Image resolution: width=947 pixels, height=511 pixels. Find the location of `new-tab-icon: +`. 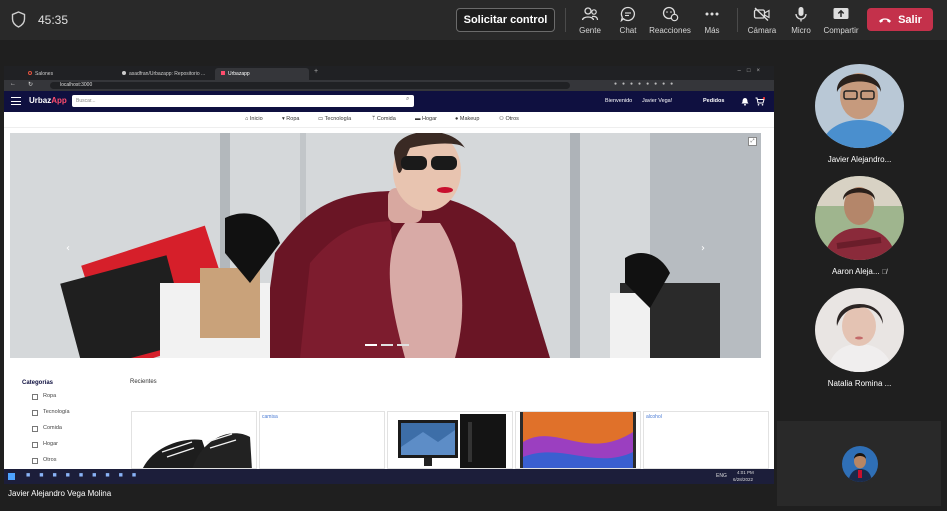

new-tab-icon: + is located at coordinates (316, 71).